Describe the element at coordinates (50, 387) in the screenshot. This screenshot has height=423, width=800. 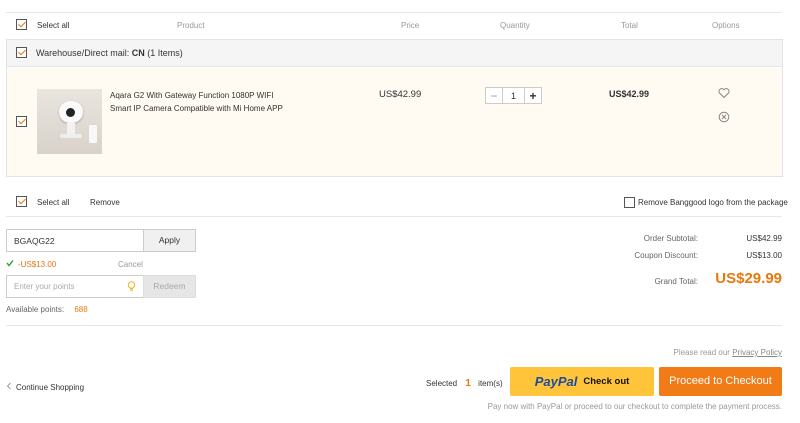
I see `continue-shopping-link: Continue Shopping` at that location.